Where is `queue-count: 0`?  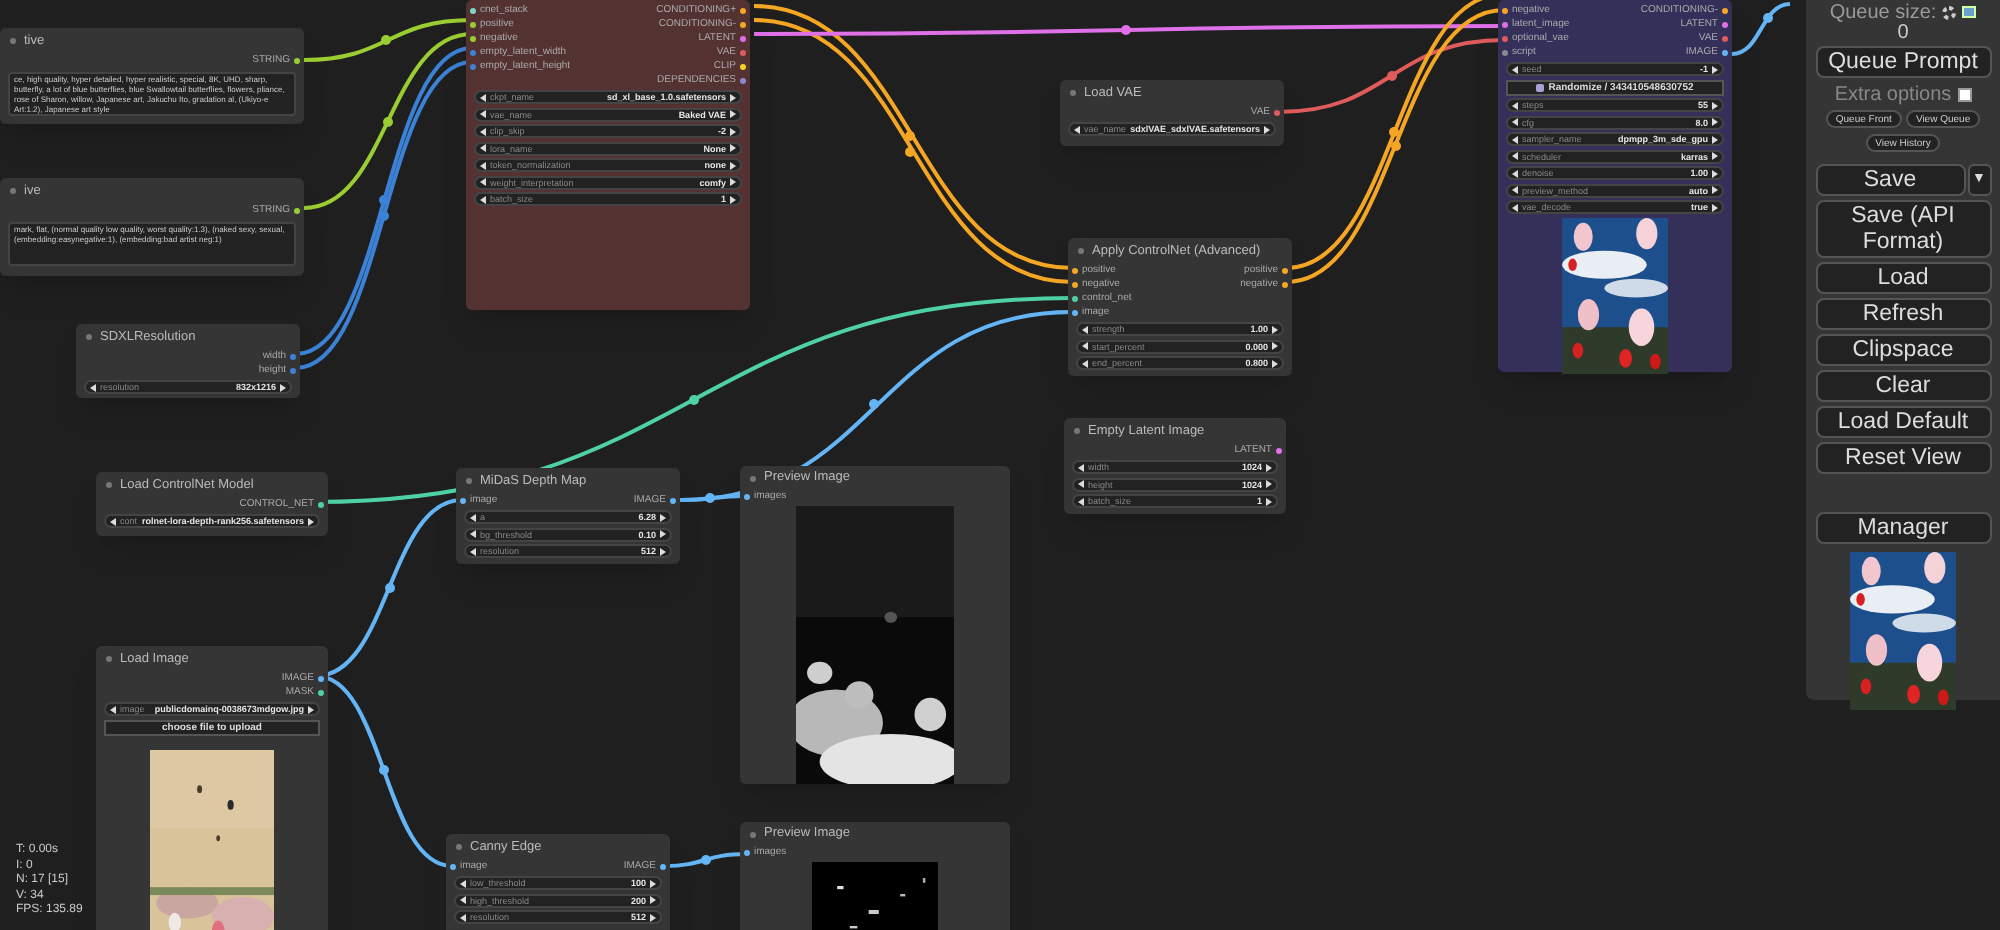
queue-count: 0 is located at coordinates (1903, 34).